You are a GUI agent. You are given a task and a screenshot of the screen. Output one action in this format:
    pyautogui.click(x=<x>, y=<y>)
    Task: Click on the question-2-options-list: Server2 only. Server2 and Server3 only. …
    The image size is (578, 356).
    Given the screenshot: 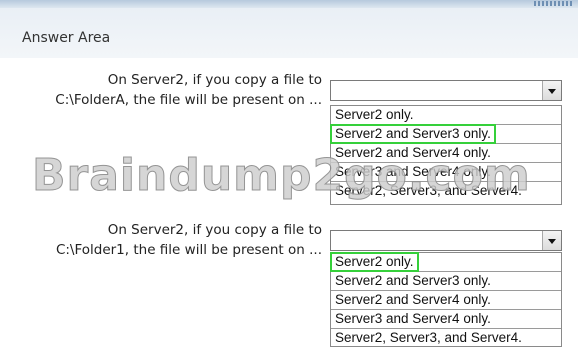 What is the action you would take?
    pyautogui.click(x=446, y=299)
    